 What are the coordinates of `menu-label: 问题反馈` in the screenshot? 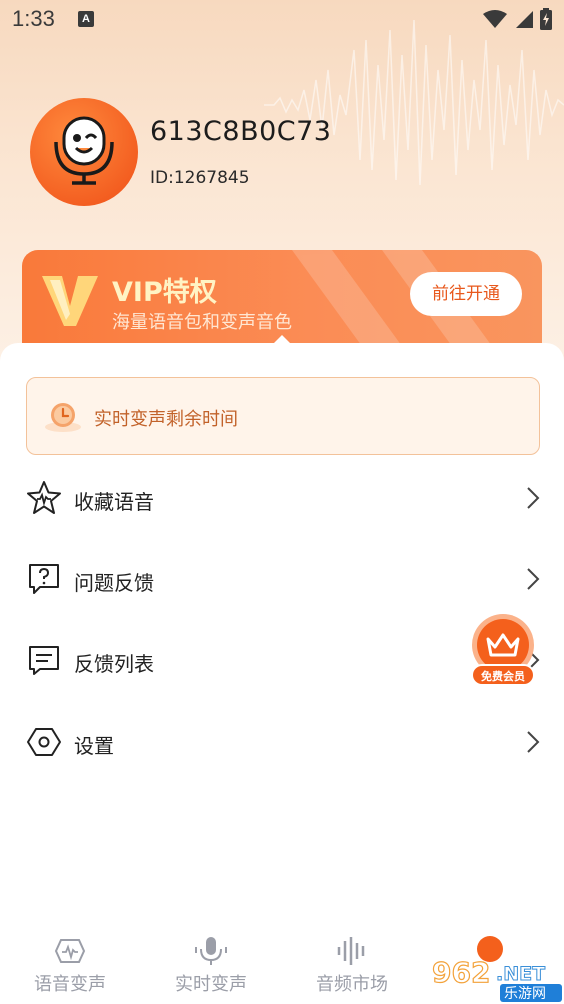 It's located at (114, 583).